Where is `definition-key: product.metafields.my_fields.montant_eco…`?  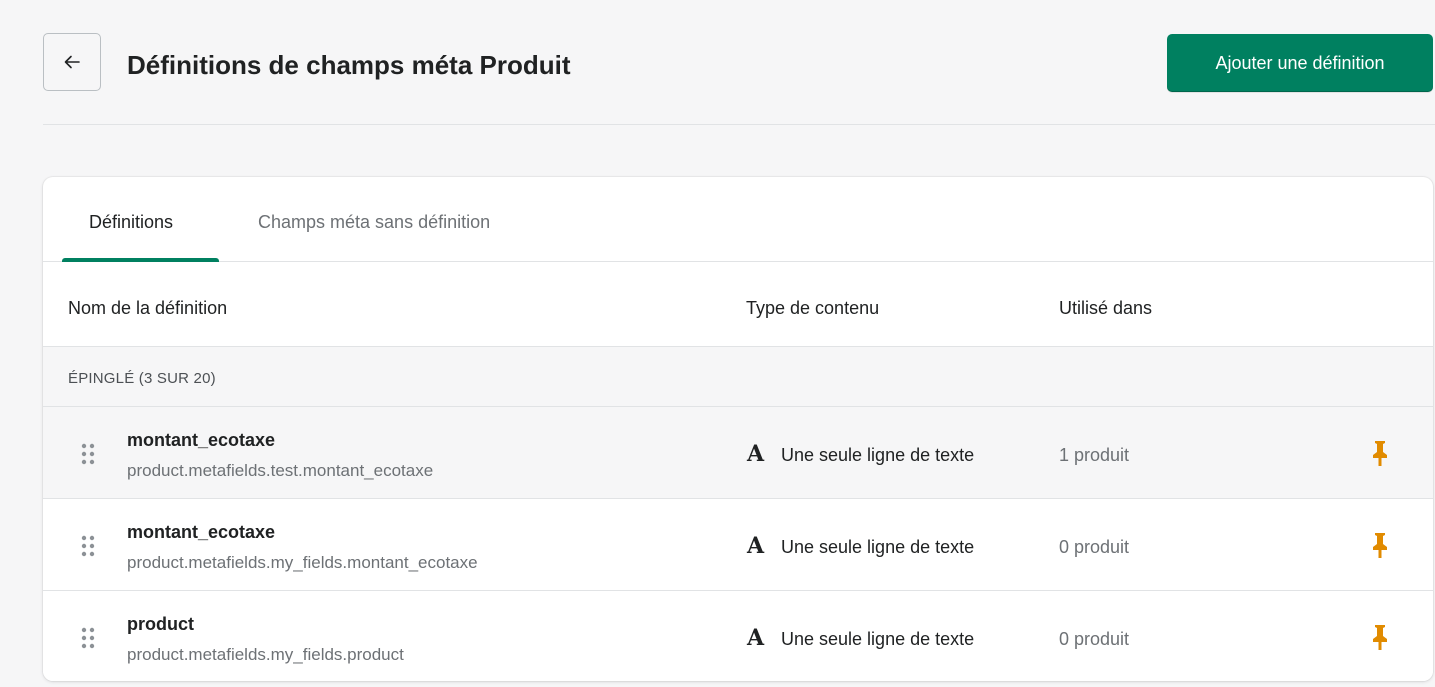
definition-key: product.metafields.my_fields.montant_eco… is located at coordinates (302, 562).